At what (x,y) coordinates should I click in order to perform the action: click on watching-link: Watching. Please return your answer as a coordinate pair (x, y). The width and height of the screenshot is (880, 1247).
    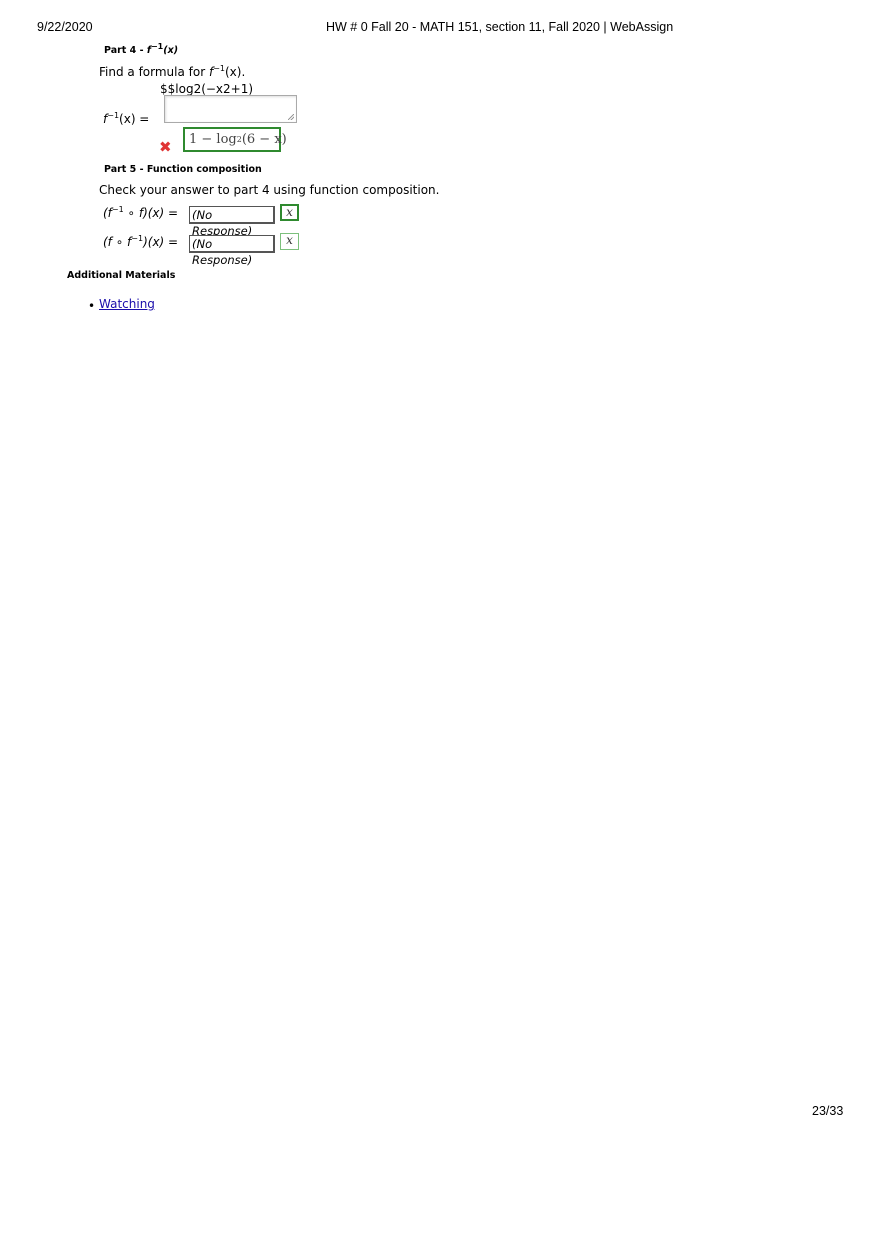
    Looking at the image, I should click on (127, 304).